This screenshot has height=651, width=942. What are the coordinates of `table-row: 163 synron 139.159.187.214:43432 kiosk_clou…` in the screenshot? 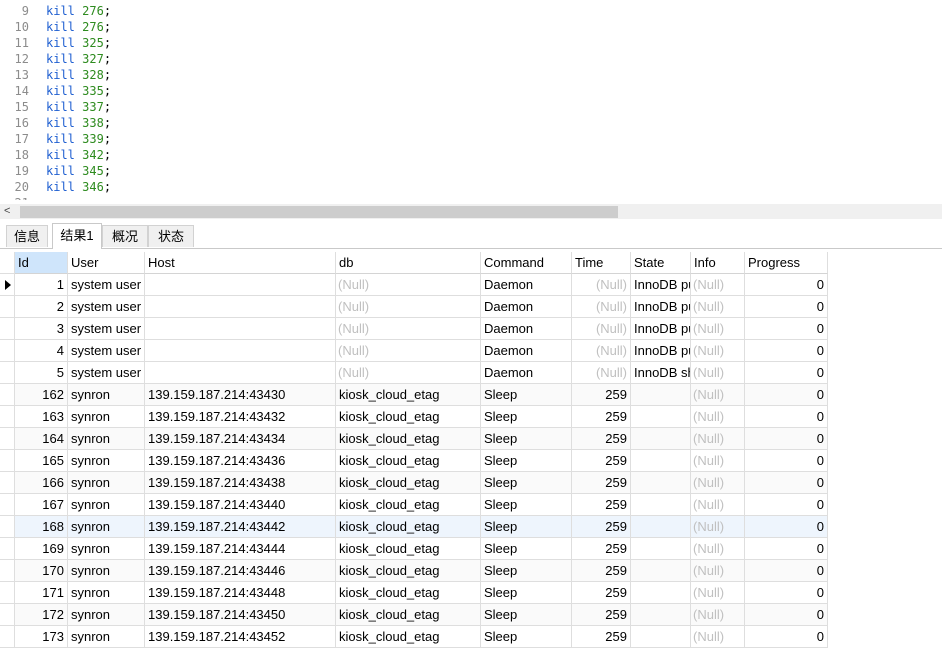 It's located at (414, 417).